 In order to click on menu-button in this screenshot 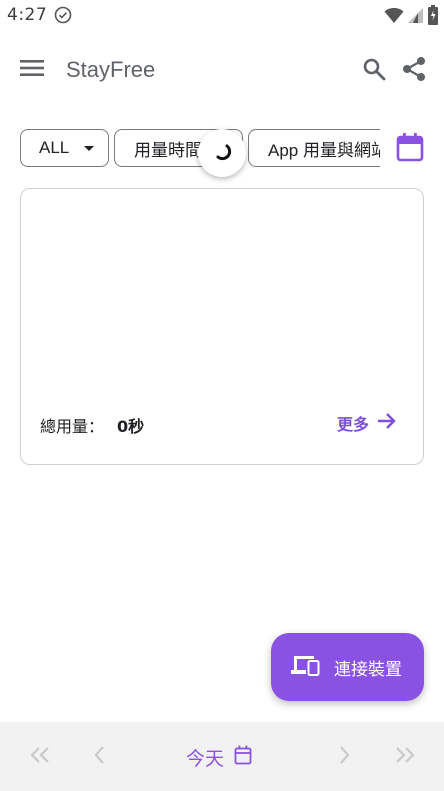, I will do `click(32, 70)`.